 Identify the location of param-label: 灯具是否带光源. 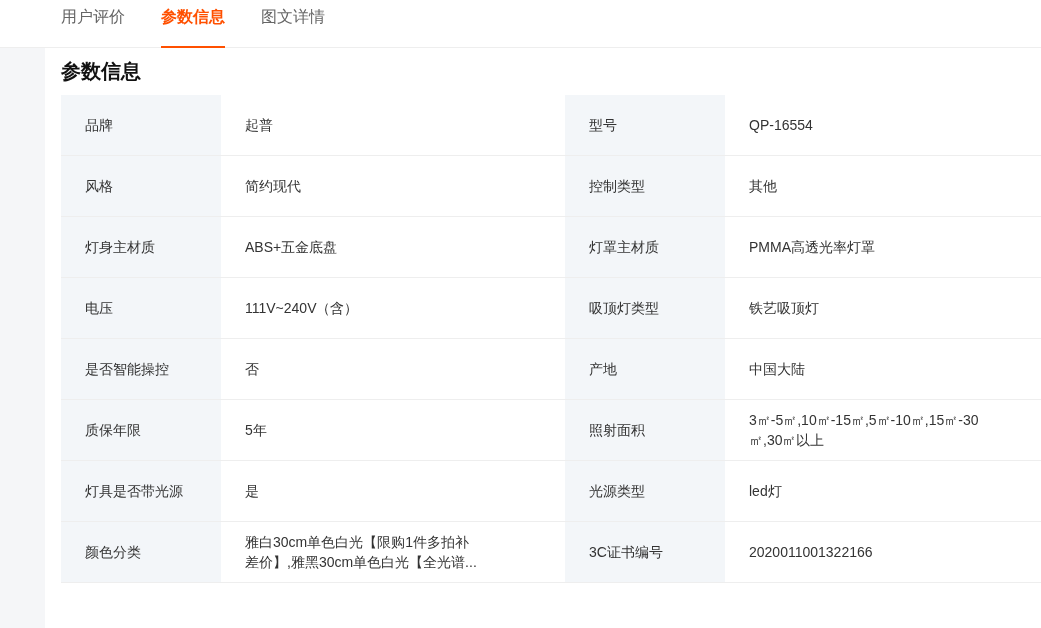
(141, 491).